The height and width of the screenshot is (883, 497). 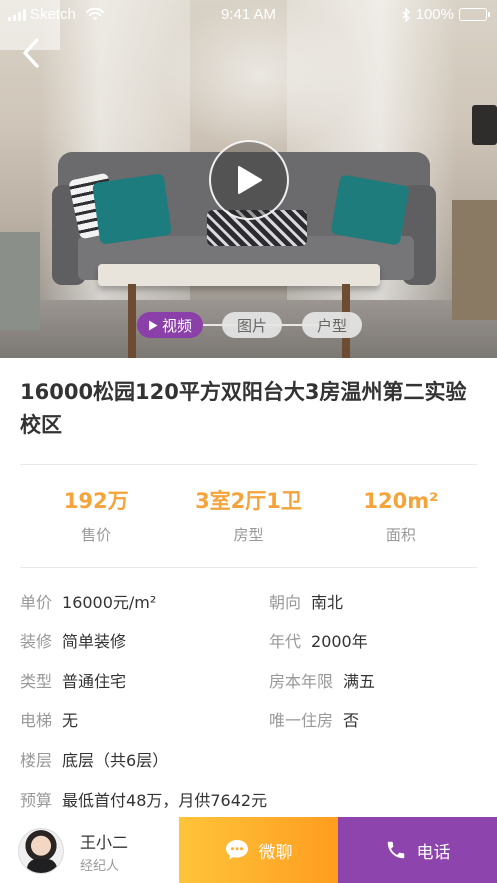 I want to click on bottom-action-bar: 王小二 经纪人 微聊 电话, so click(x=248, y=850).